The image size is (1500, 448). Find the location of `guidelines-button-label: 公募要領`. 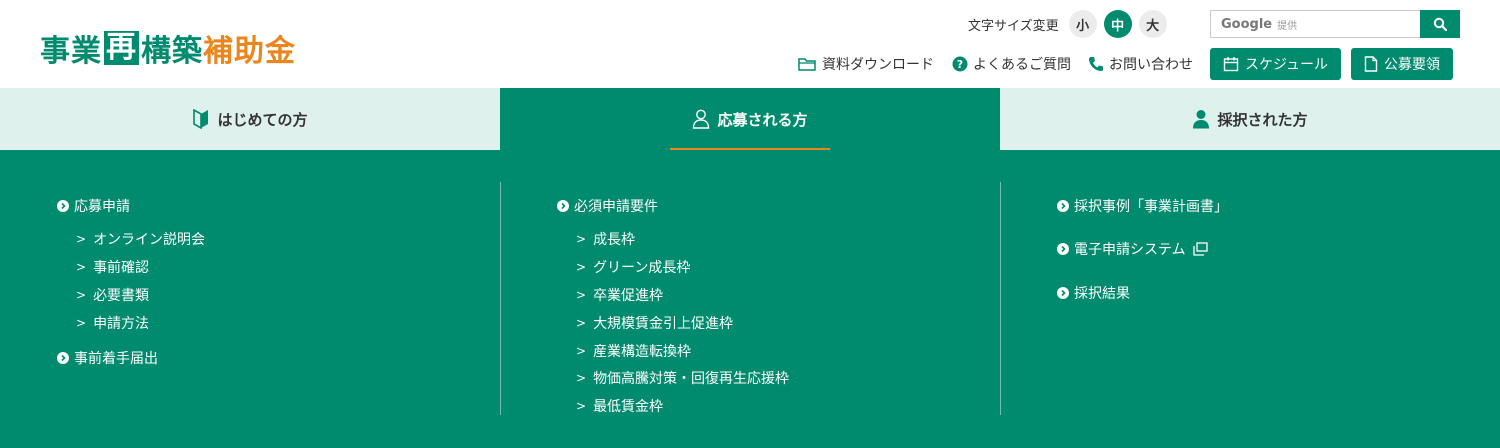

guidelines-button-label: 公募要領 is located at coordinates (1412, 65).